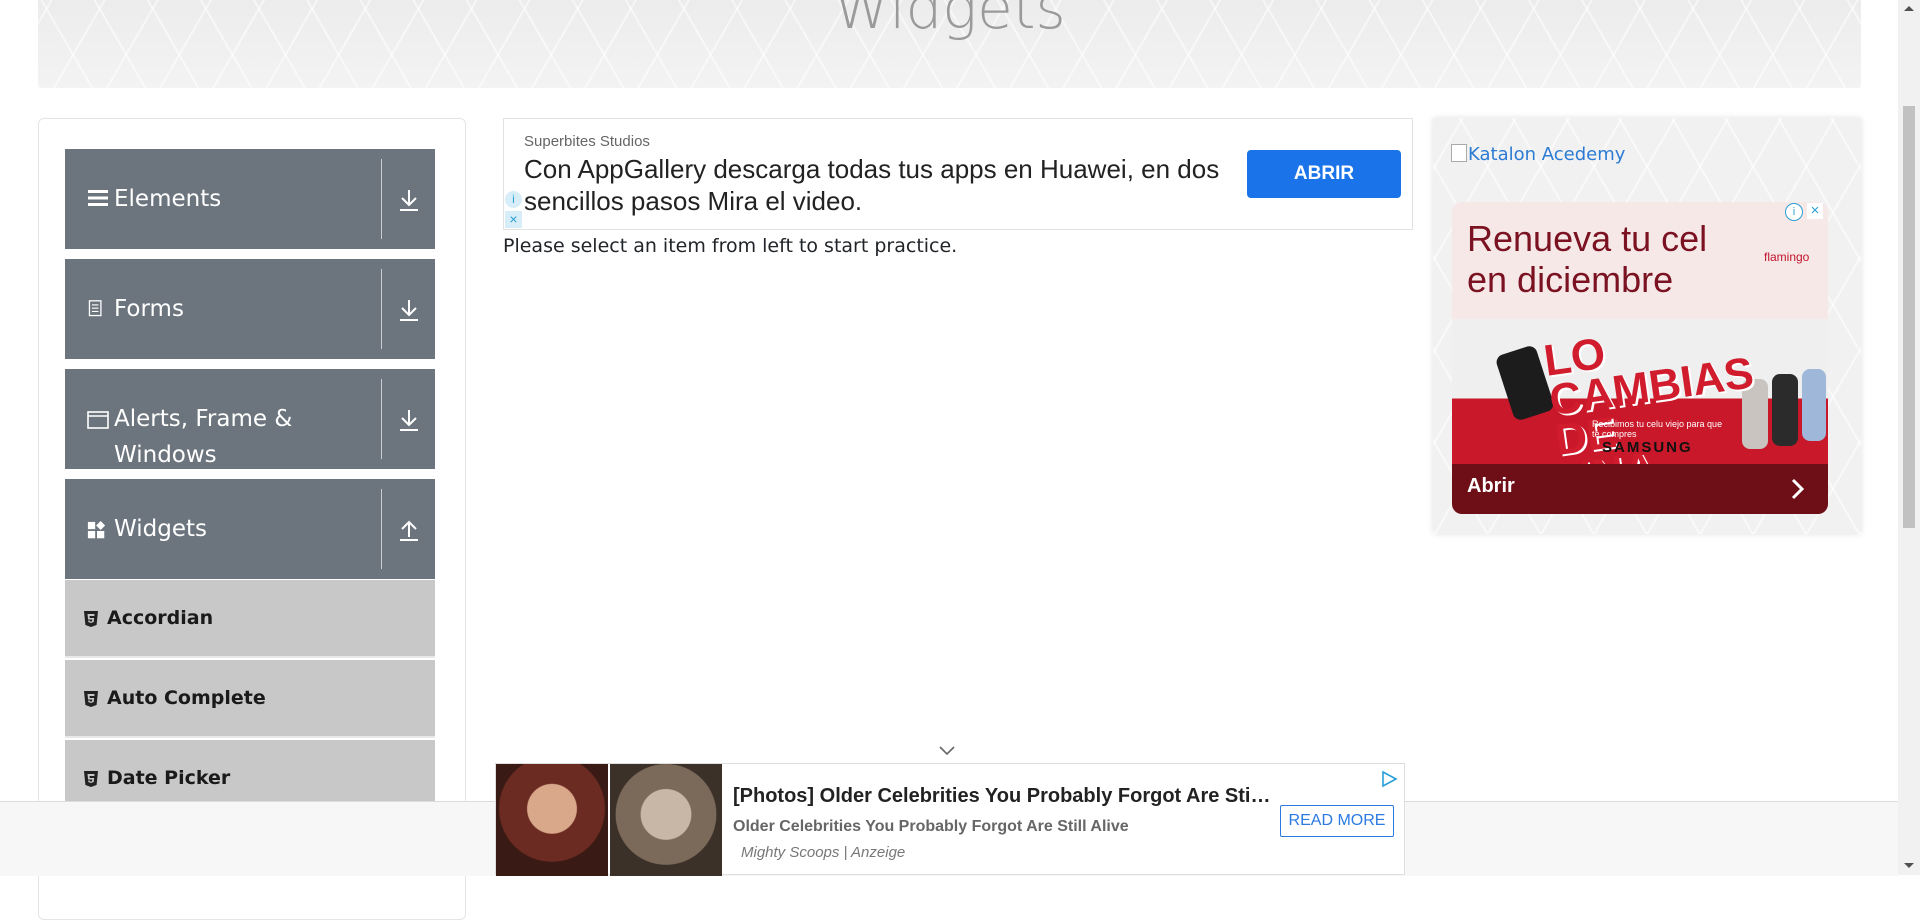 The width and height of the screenshot is (1920, 920). Describe the element at coordinates (1909, 317) in the screenshot. I see `scrollbar-thumb` at that location.